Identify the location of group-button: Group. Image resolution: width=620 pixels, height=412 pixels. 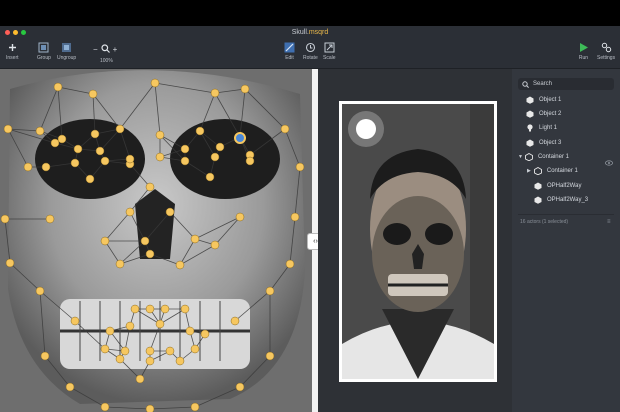
(44, 51).